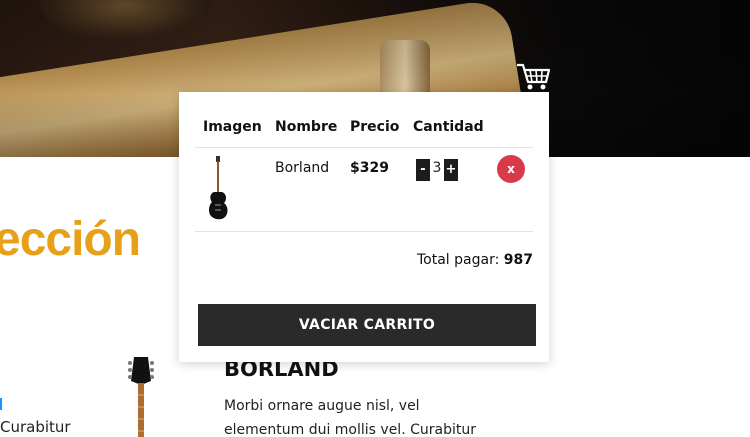 The width and height of the screenshot is (750, 437). I want to click on product-description-line: elementum dui mollis vel. Curabitur, so click(350, 429).